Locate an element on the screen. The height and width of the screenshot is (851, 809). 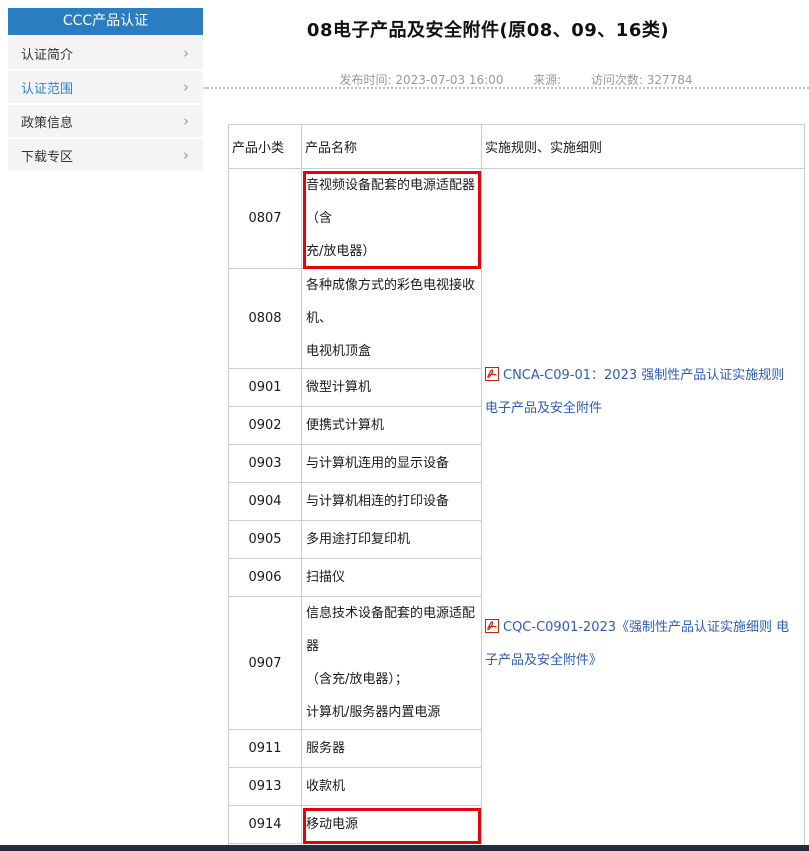
product-code: 0907 is located at coordinates (265, 663).